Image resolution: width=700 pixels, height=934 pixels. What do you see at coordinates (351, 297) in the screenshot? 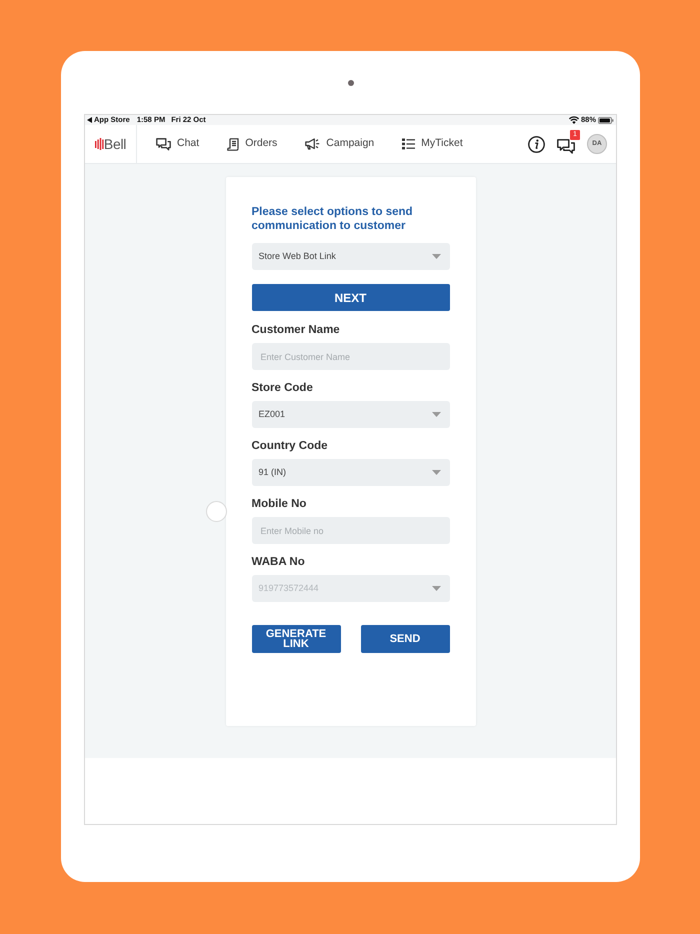
I see `next-button: NEXT` at bounding box center [351, 297].